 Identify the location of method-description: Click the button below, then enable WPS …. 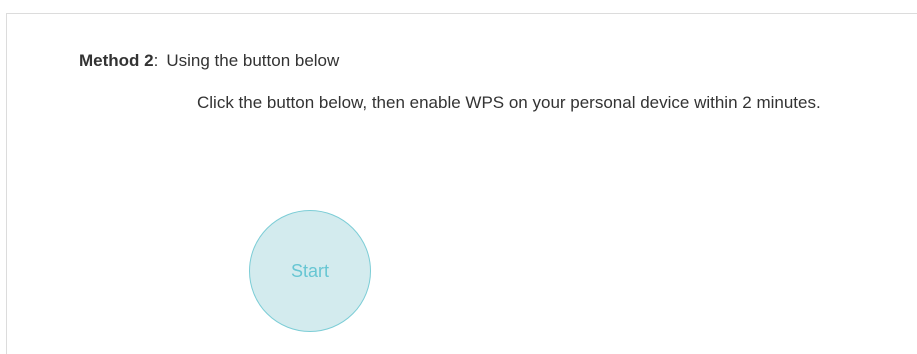
(509, 102).